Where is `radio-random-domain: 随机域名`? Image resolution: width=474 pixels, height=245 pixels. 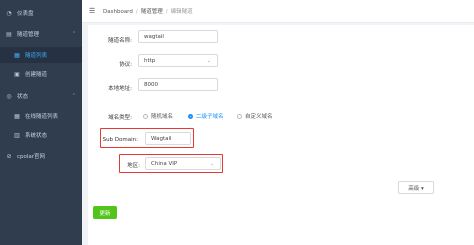
radio-random-domain: 随机域名 is located at coordinates (158, 116).